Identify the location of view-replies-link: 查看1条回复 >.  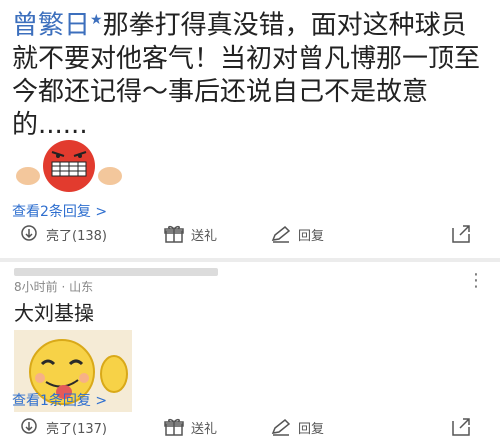
(59, 400).